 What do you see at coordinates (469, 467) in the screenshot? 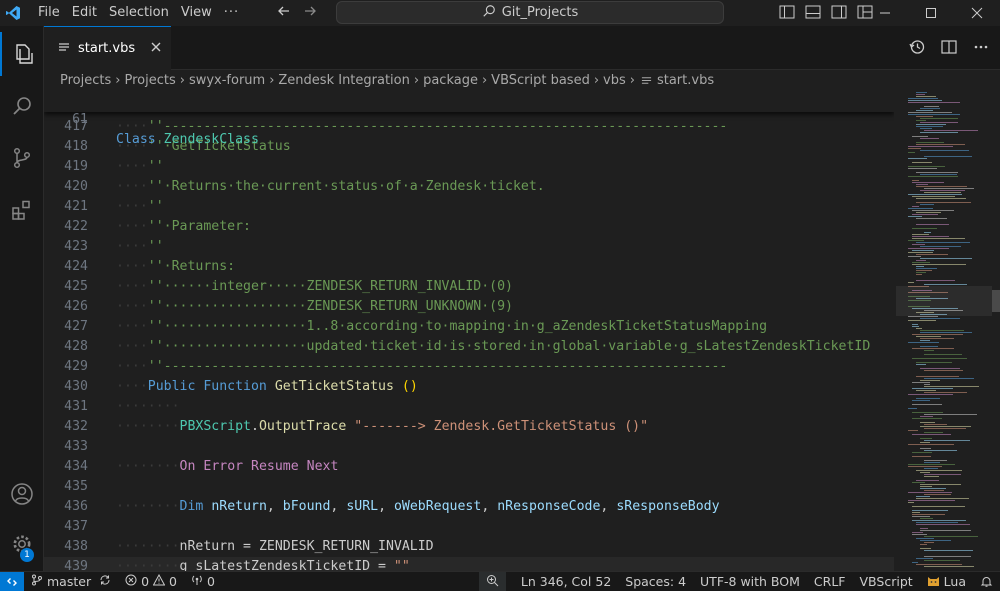
I see `code-line: 434 ········On Error Resume Next` at bounding box center [469, 467].